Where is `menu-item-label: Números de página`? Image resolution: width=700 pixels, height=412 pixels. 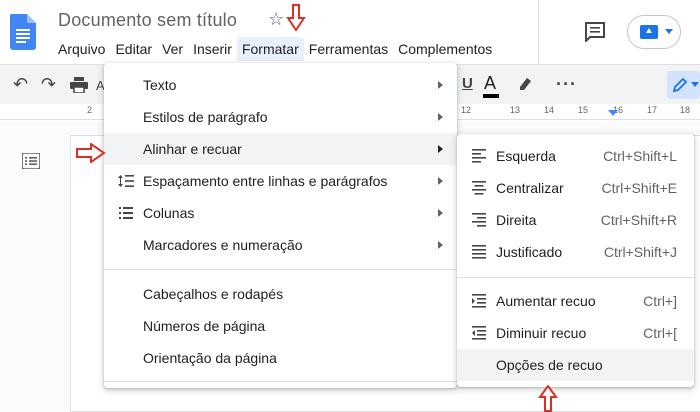 menu-item-label: Números de página is located at coordinates (204, 326).